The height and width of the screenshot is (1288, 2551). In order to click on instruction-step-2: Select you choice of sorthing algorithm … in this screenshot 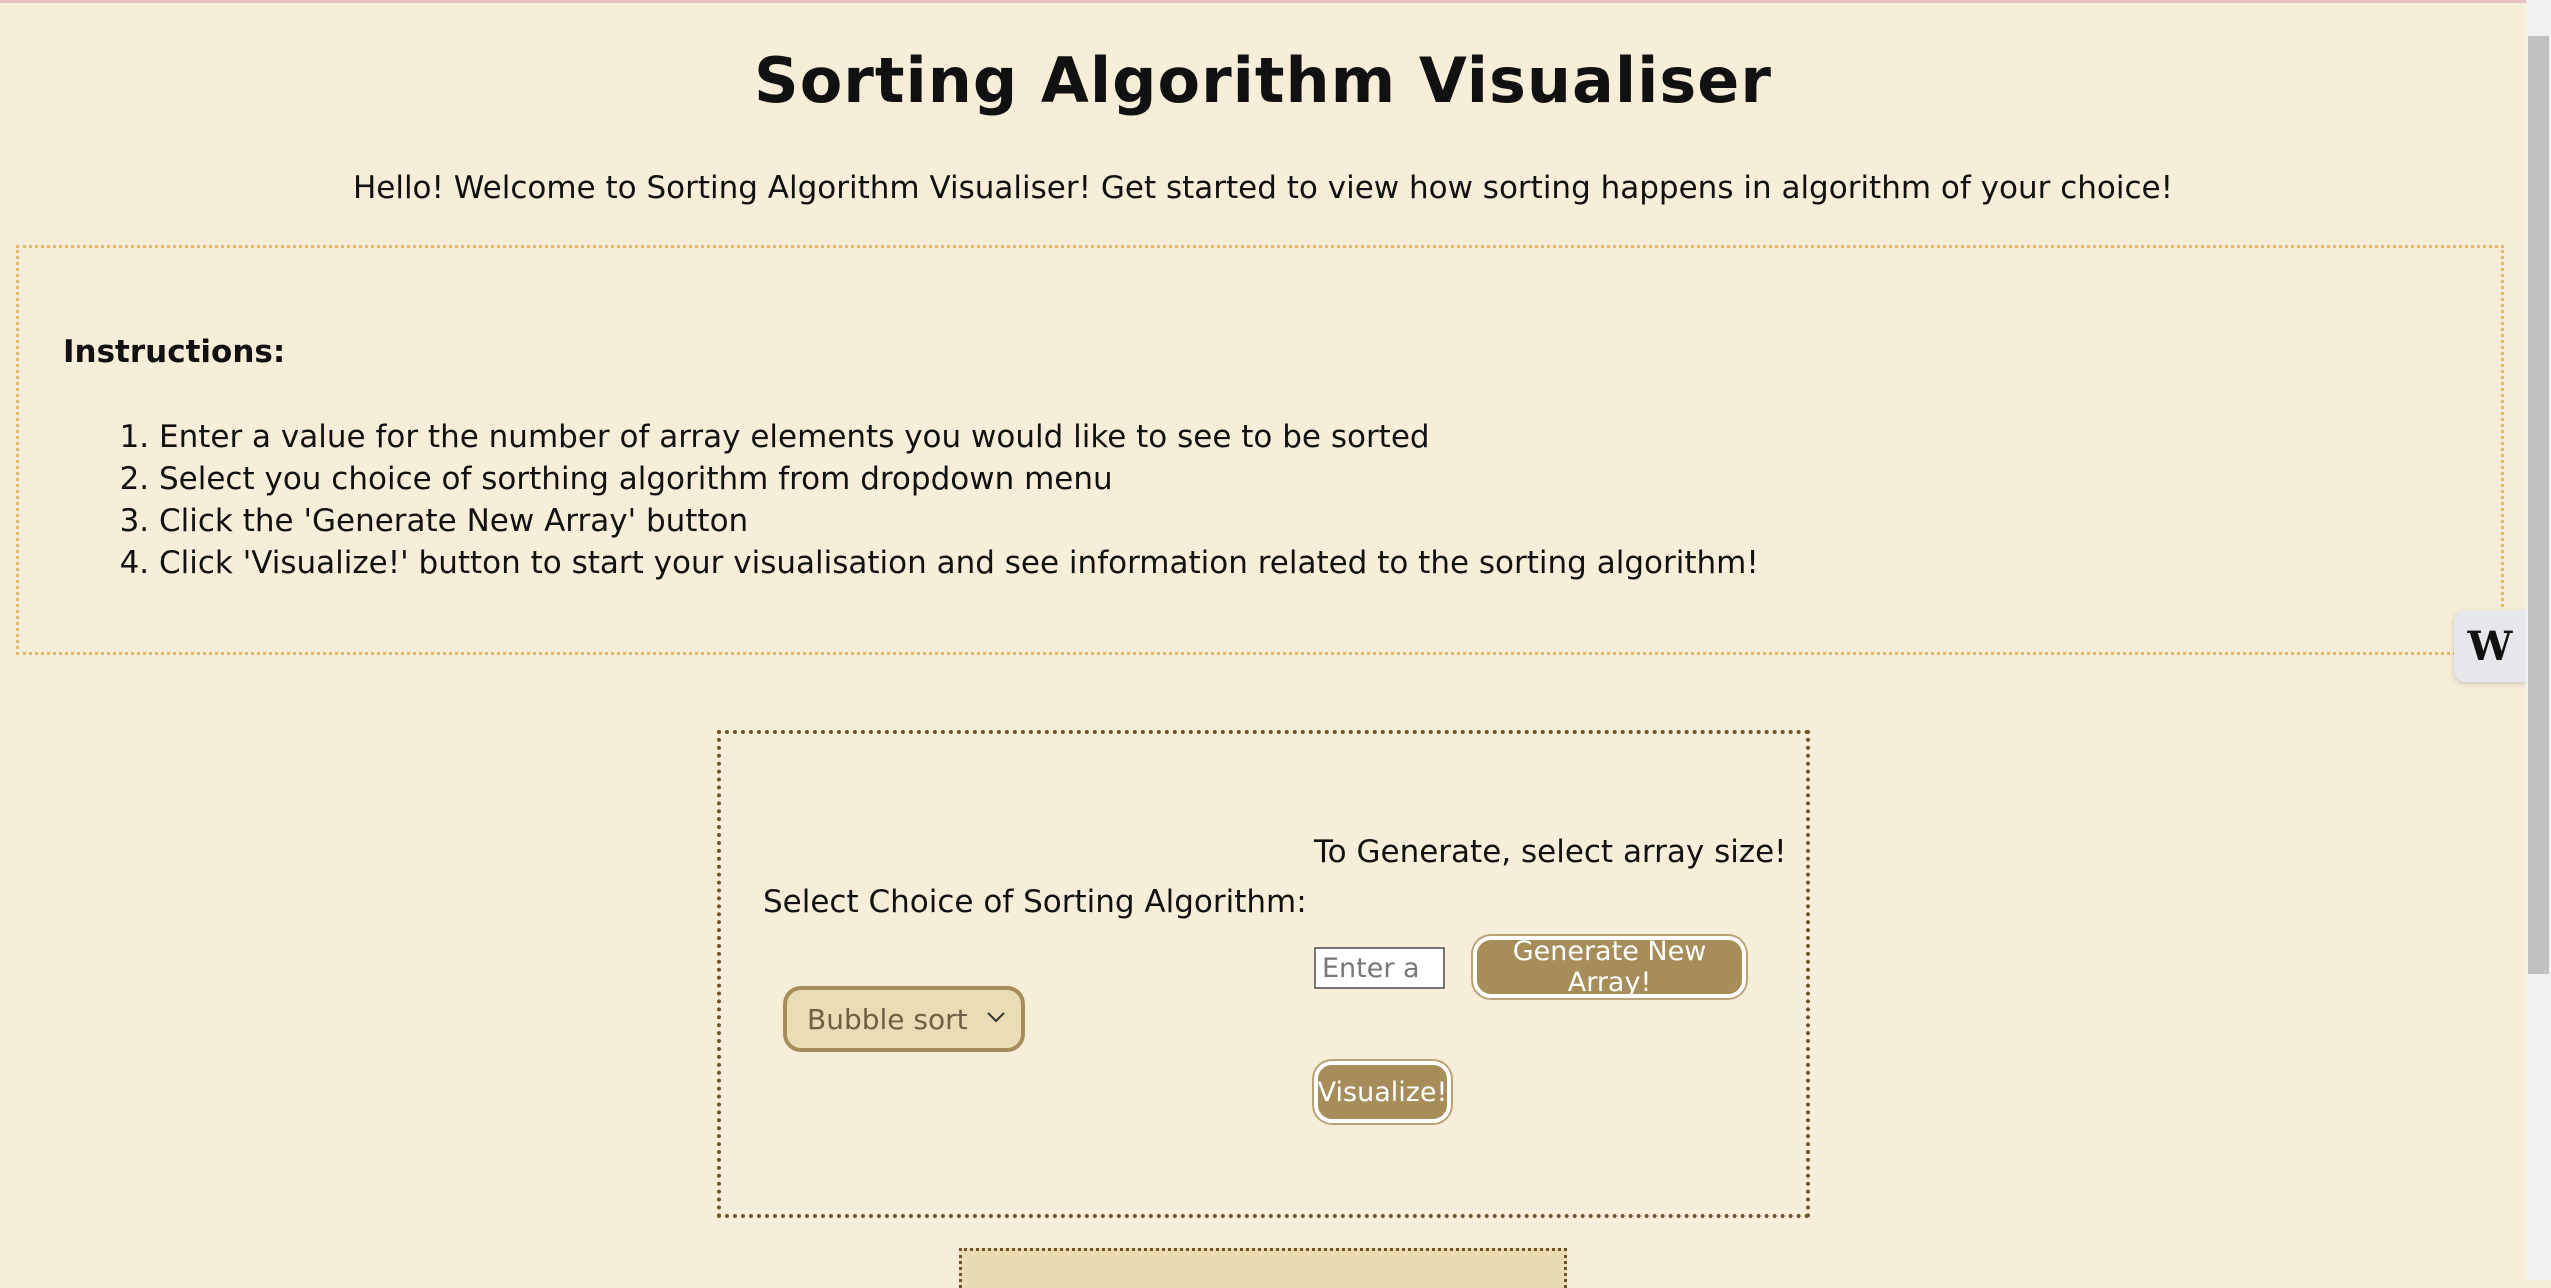, I will do `click(959, 479)`.